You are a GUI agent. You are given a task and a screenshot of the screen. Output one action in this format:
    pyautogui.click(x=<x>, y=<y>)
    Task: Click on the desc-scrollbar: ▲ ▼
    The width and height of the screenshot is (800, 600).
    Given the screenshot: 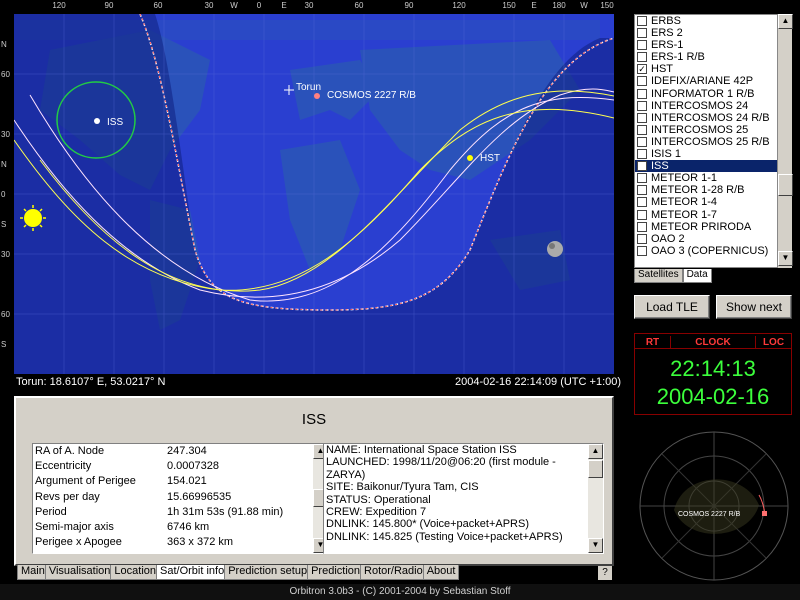 What is the action you would take?
    pyautogui.click(x=595, y=498)
    